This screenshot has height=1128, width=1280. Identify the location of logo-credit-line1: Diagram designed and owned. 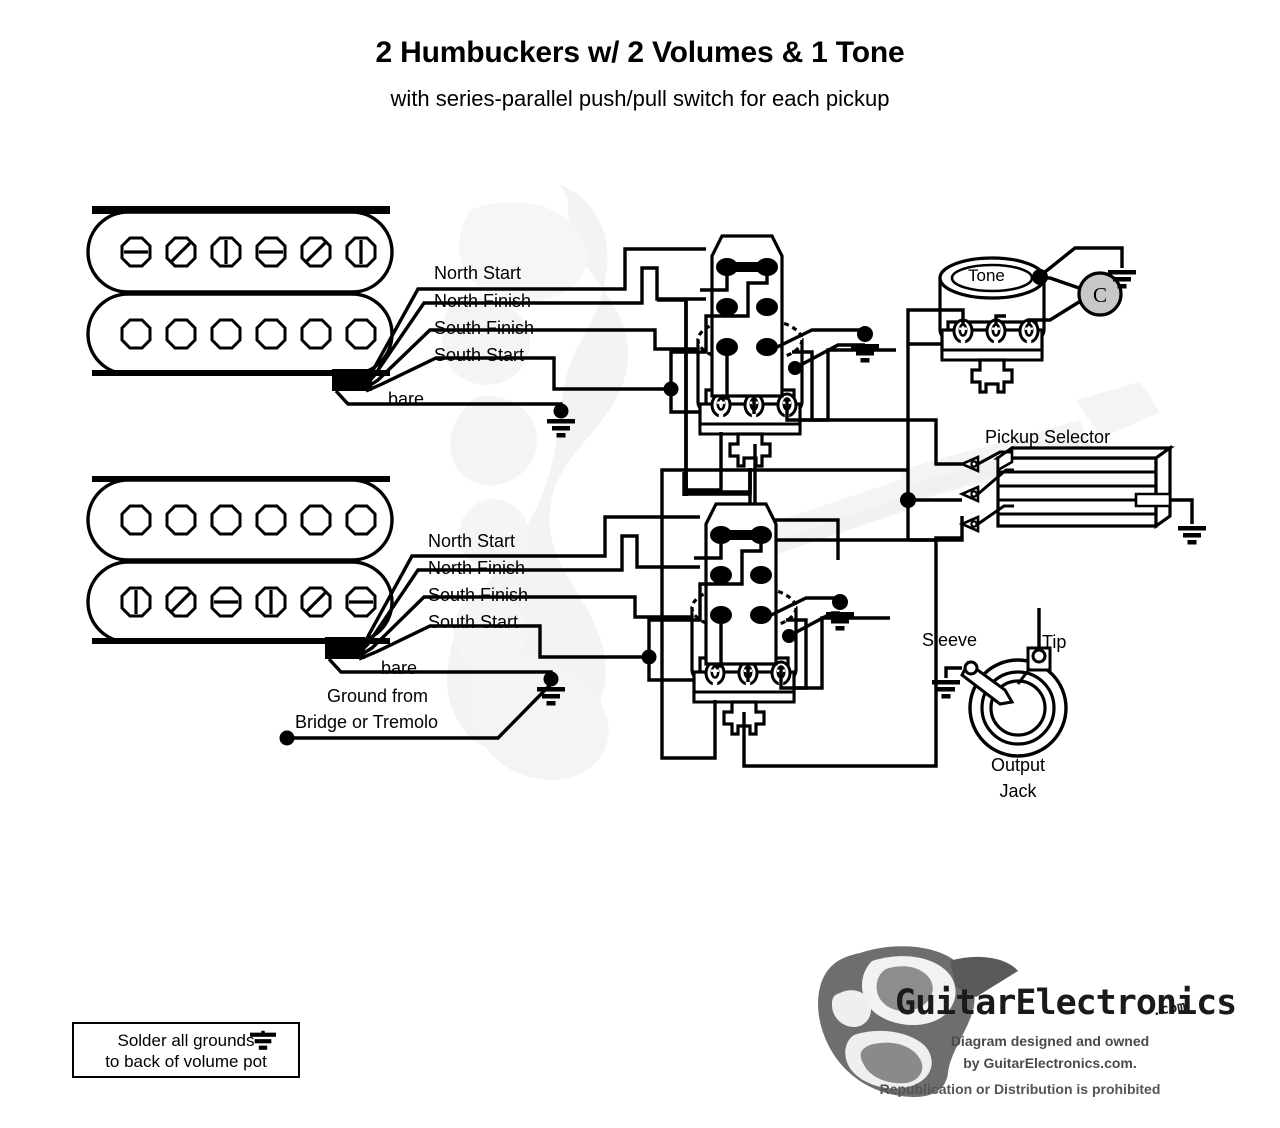
(1050, 1041).